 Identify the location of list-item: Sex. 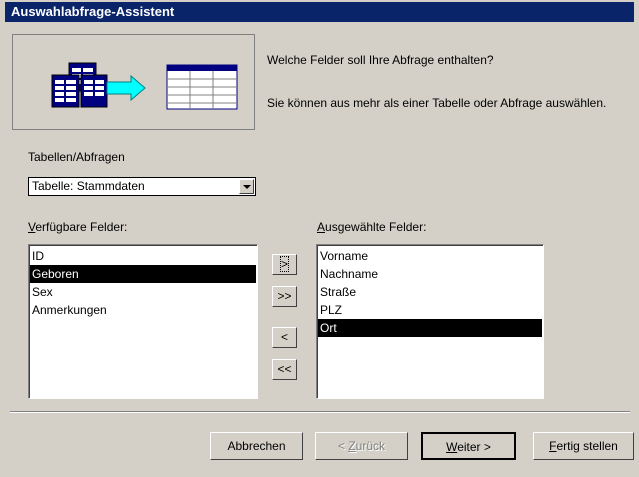
(143, 292).